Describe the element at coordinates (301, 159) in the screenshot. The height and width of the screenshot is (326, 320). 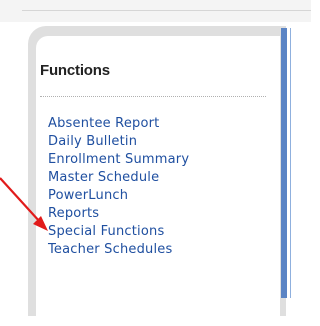
I see `main-content-edge` at that location.